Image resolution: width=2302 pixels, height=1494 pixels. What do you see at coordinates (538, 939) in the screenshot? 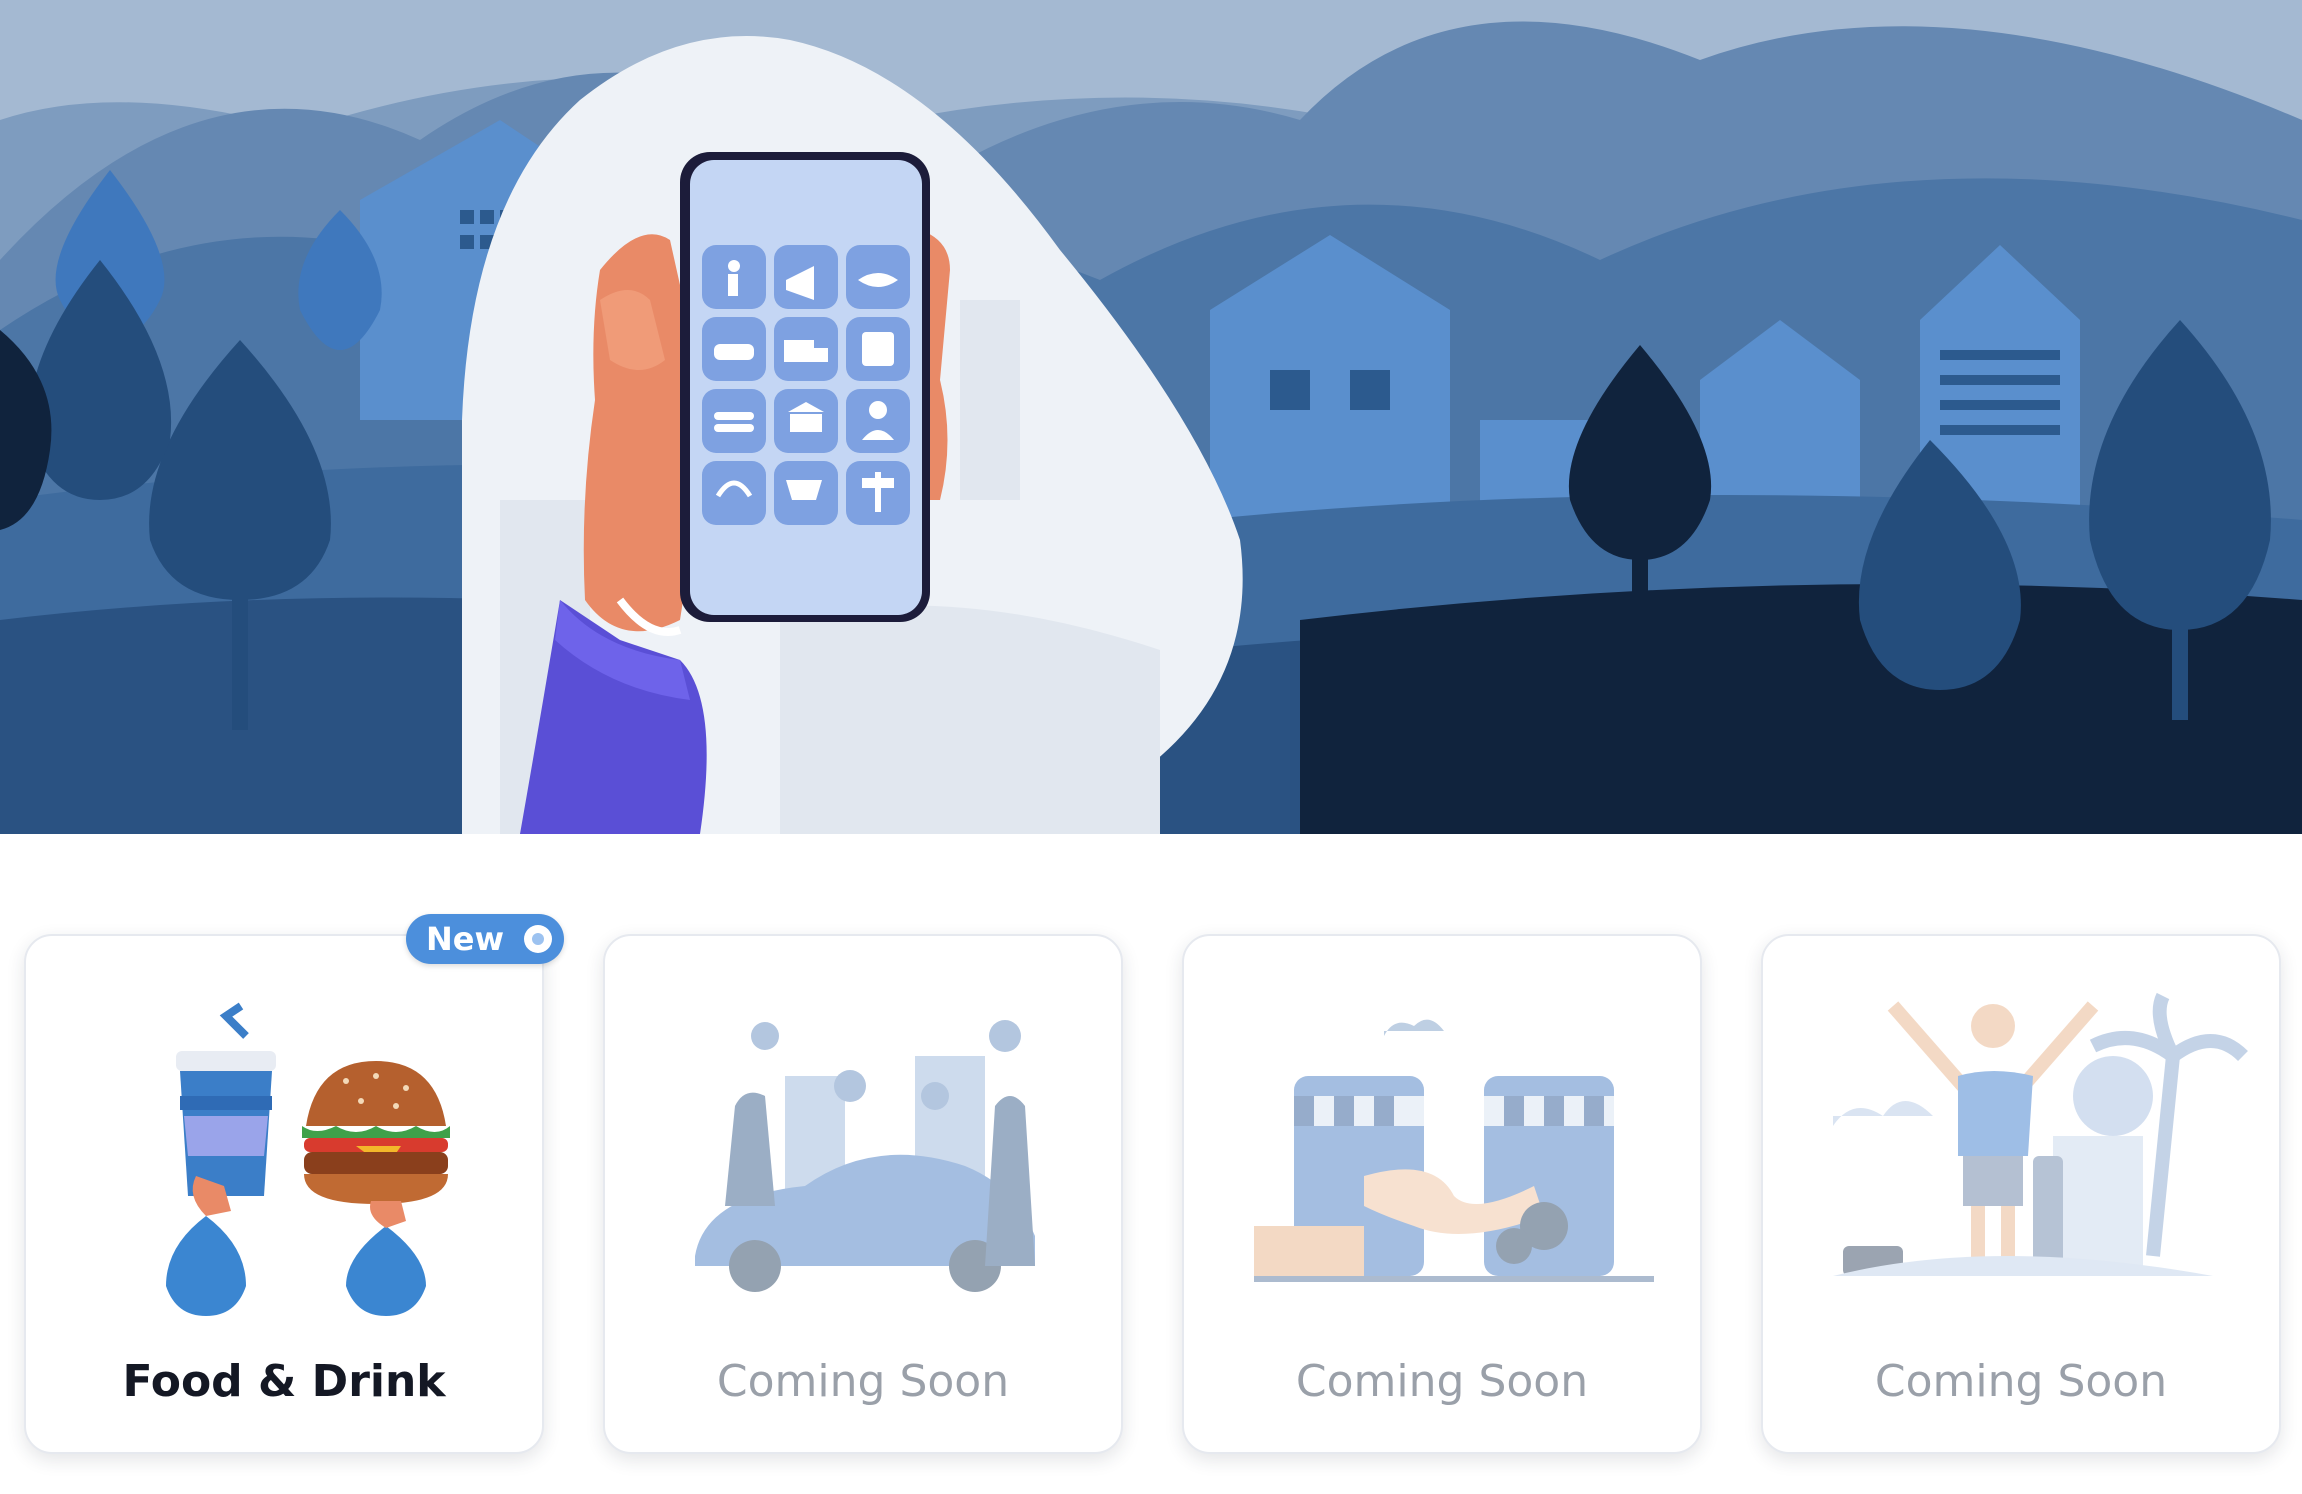
I see `new-indicator-icon` at bounding box center [538, 939].